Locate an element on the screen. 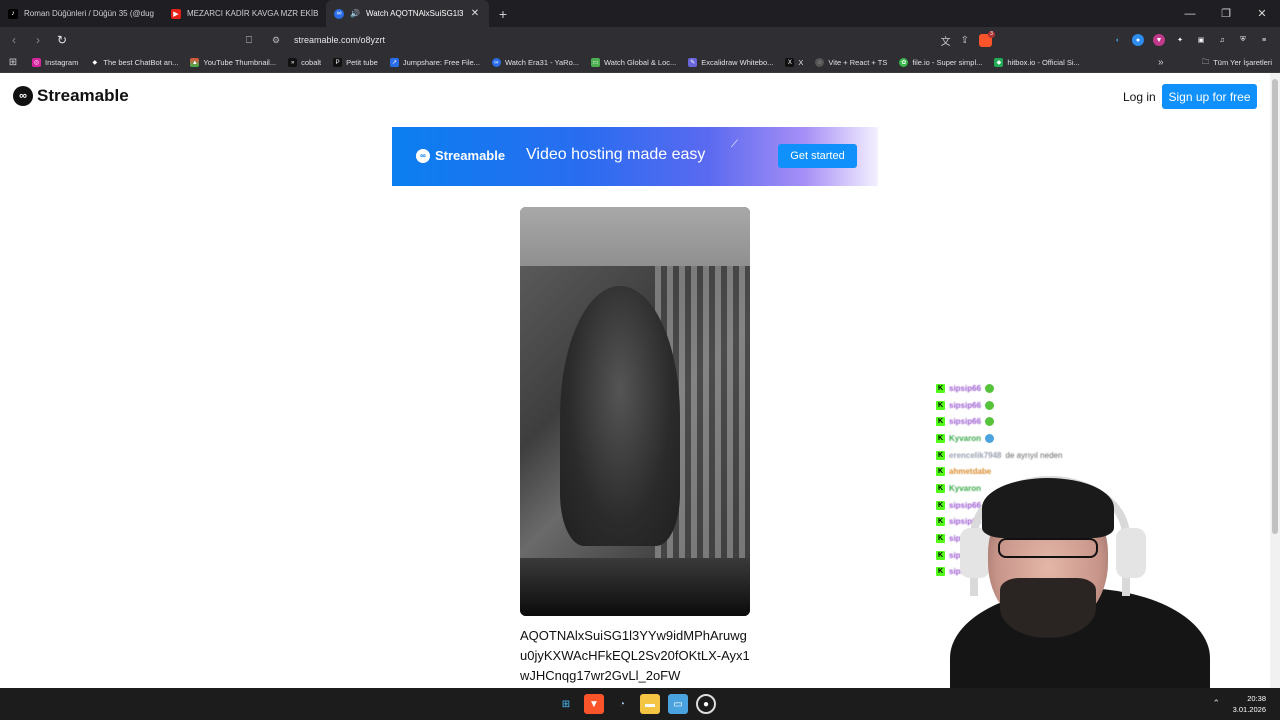 This screenshot has width=1280, height=720. shield-extension-icon: ▼ is located at coordinates (1159, 40).